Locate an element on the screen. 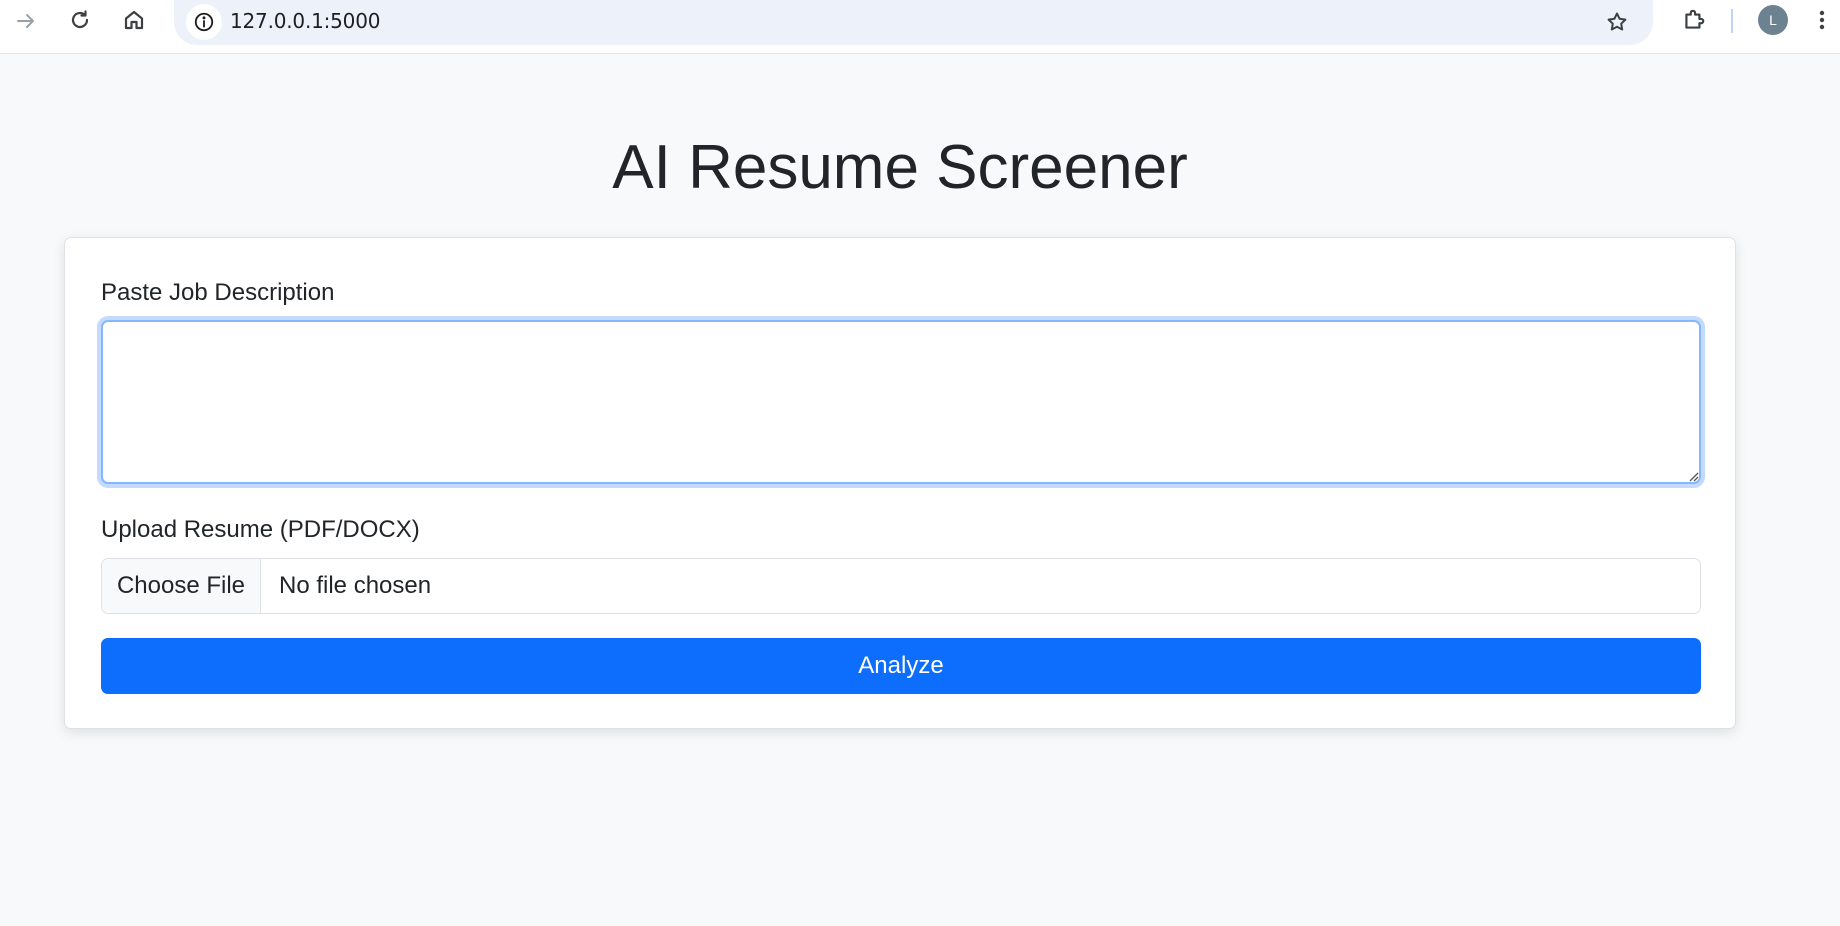 This screenshot has height=926, width=1840. puzzle-icon is located at coordinates (1694, 20).